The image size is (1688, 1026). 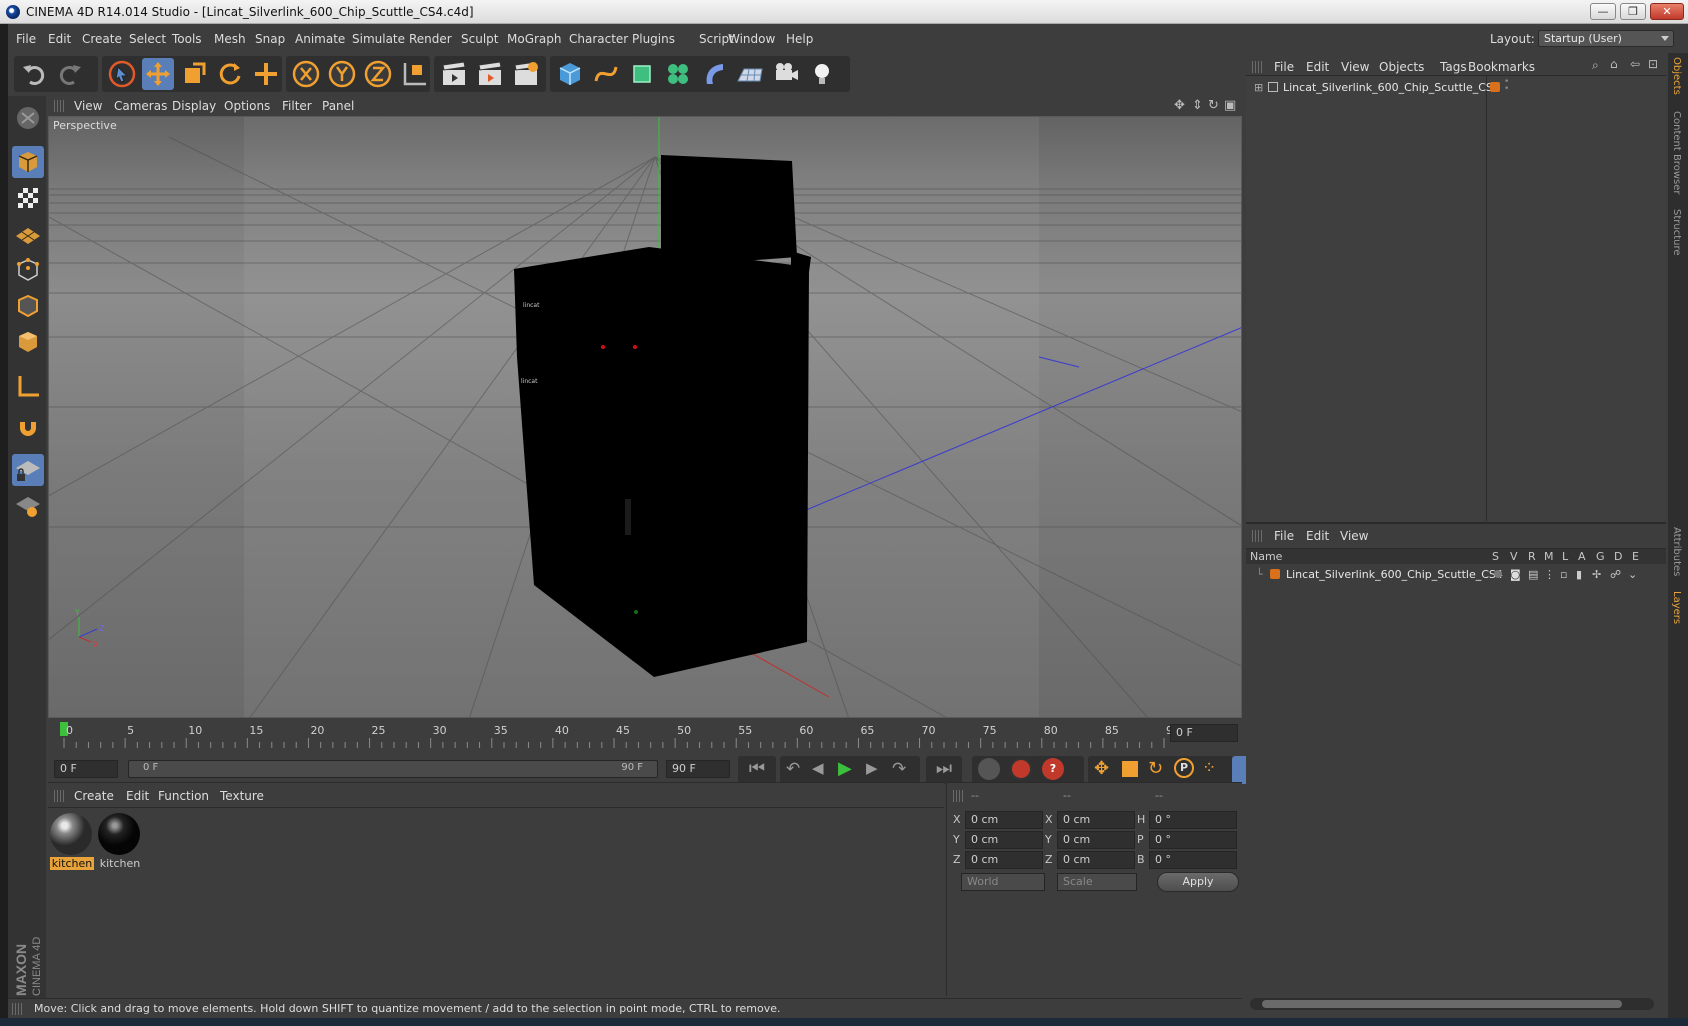 What do you see at coordinates (147, 39) in the screenshot?
I see `menu-select: Select` at bounding box center [147, 39].